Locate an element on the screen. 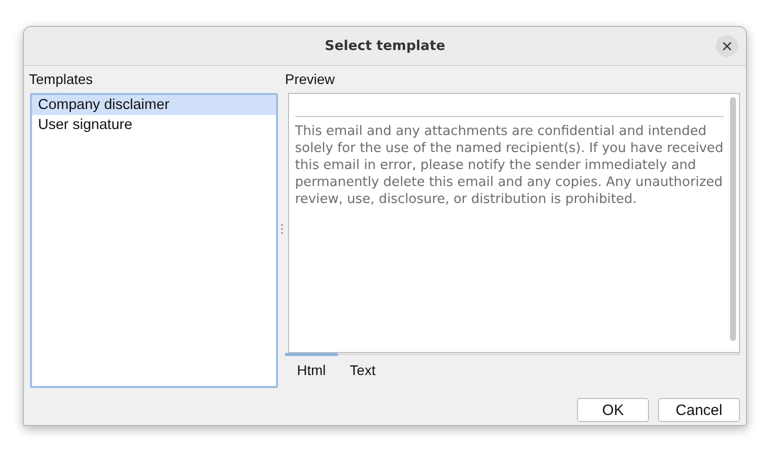  ok-button: OK is located at coordinates (613, 410).